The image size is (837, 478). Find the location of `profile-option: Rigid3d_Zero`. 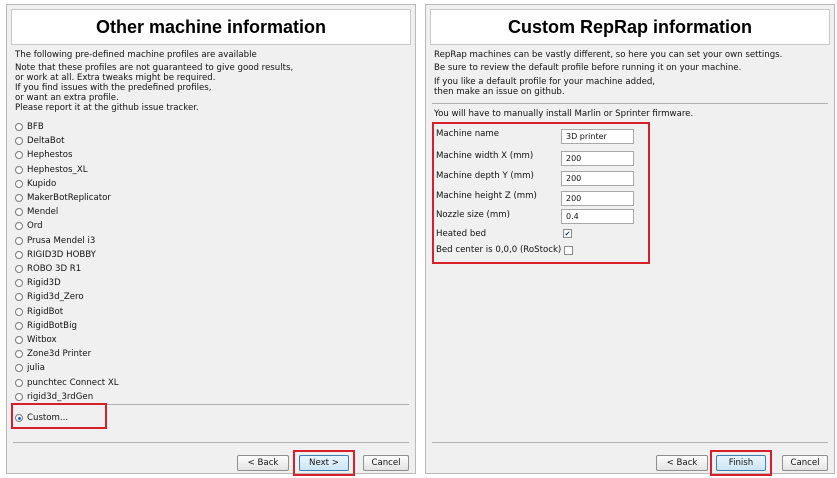

profile-option: Rigid3d_Zero is located at coordinates (49, 297).